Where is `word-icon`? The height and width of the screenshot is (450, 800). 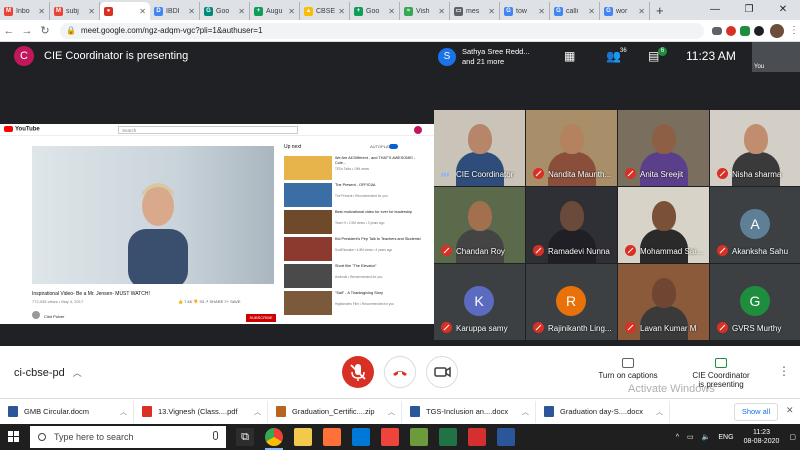
word-icon is located at coordinates (506, 437).